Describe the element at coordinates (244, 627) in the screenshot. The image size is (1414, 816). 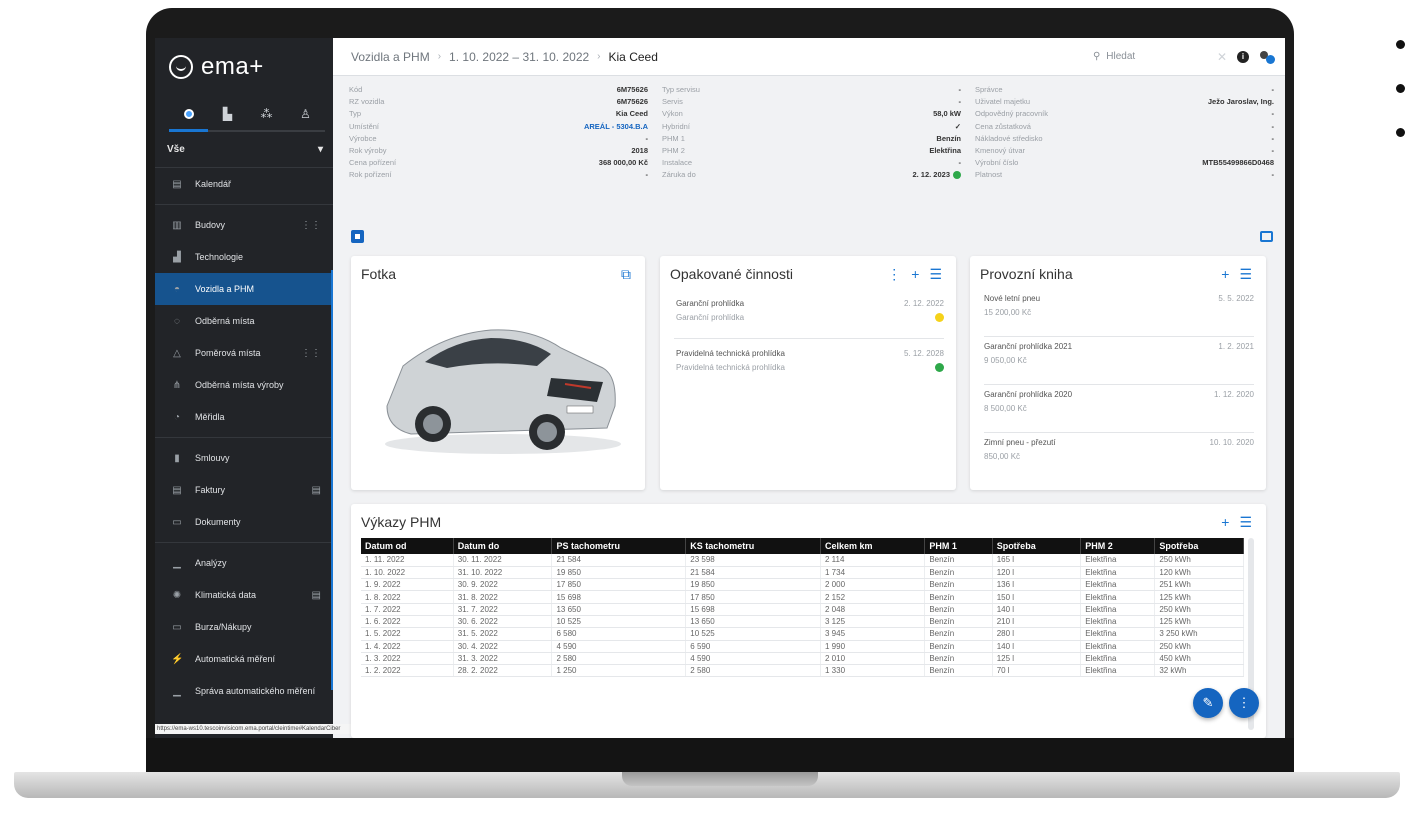
I see `sidebar-item-exchange: ▭ Burza/Nákupy` at that location.